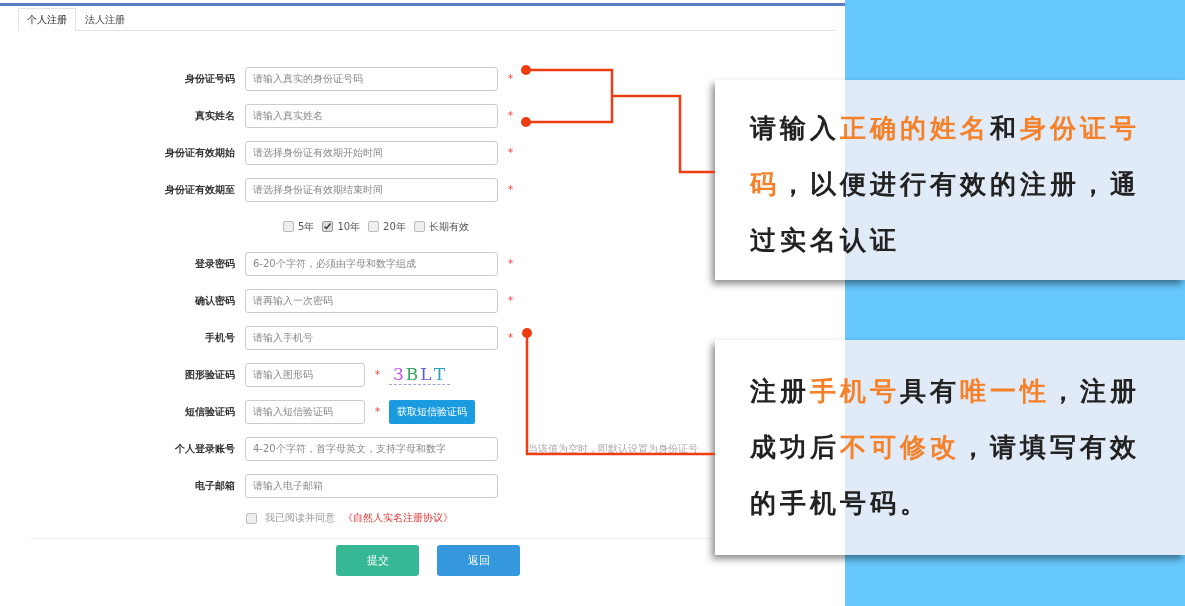 The height and width of the screenshot is (606, 1185). What do you see at coordinates (419, 374) in the screenshot?
I see `captcha-image: 3BLT` at bounding box center [419, 374].